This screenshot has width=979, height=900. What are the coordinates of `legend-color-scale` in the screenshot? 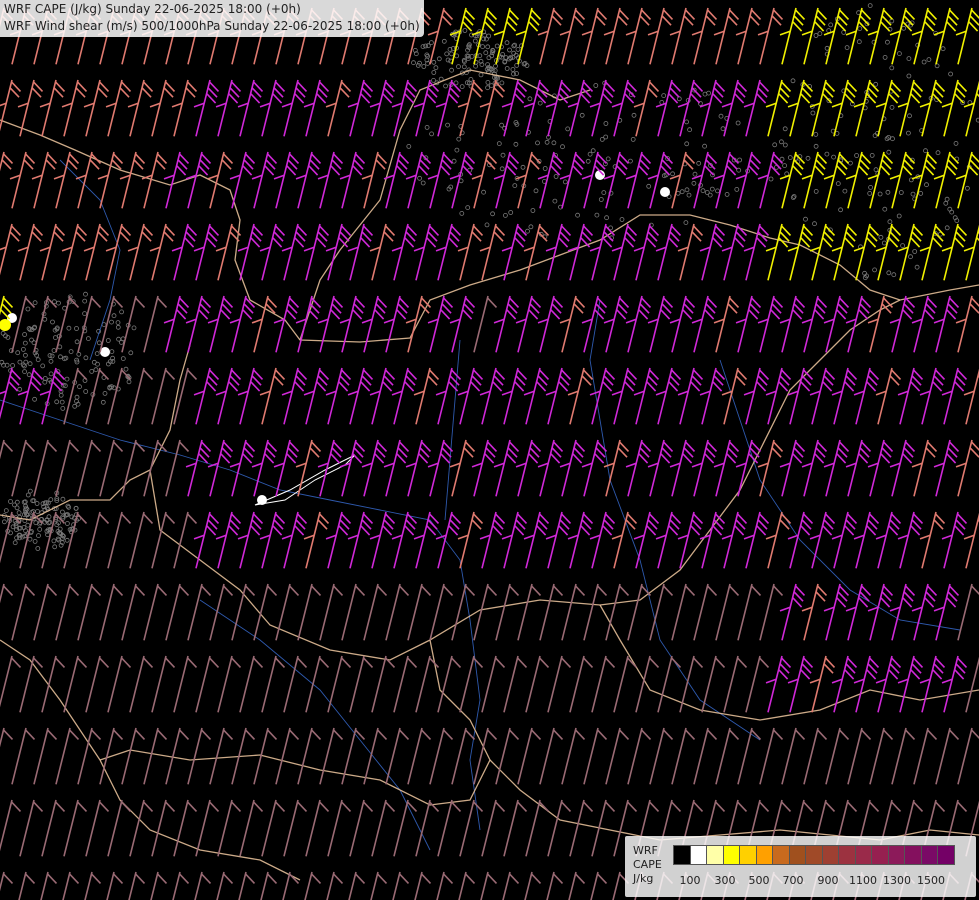 It's located at (814, 855).